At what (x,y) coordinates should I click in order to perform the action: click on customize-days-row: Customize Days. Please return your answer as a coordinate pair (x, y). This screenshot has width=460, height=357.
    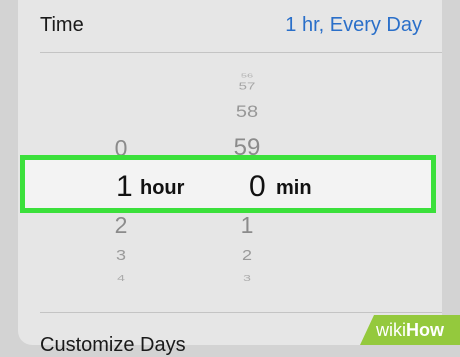
    Looking at the image, I should click on (113, 345).